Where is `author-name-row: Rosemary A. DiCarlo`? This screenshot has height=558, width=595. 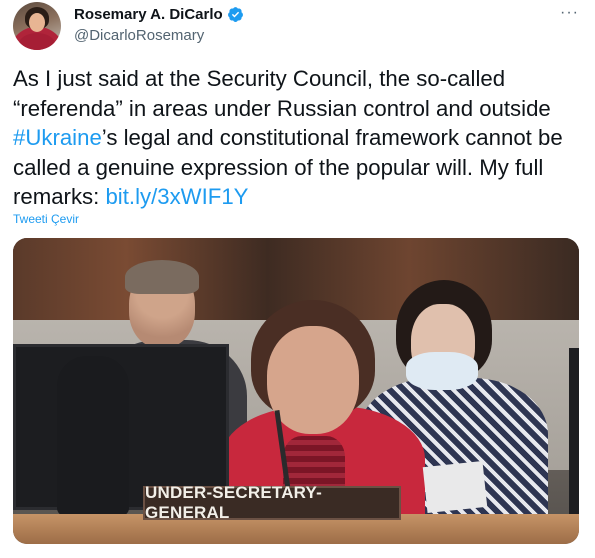
author-name-row: Rosemary A. DiCarlo is located at coordinates (159, 14).